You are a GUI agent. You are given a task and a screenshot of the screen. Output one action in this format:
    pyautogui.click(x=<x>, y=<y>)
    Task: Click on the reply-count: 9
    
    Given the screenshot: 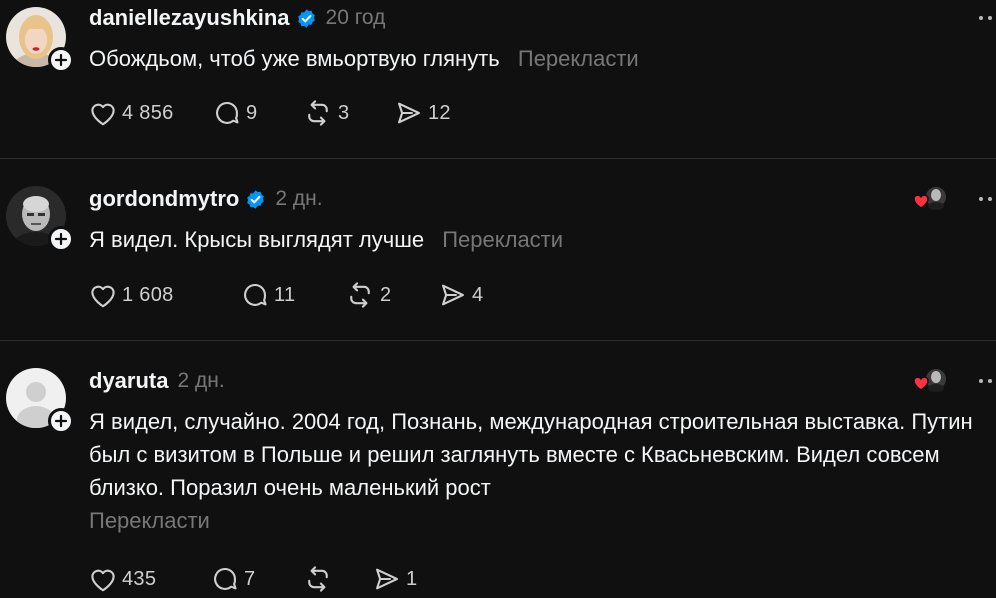 What is the action you would take?
    pyautogui.click(x=252, y=112)
    